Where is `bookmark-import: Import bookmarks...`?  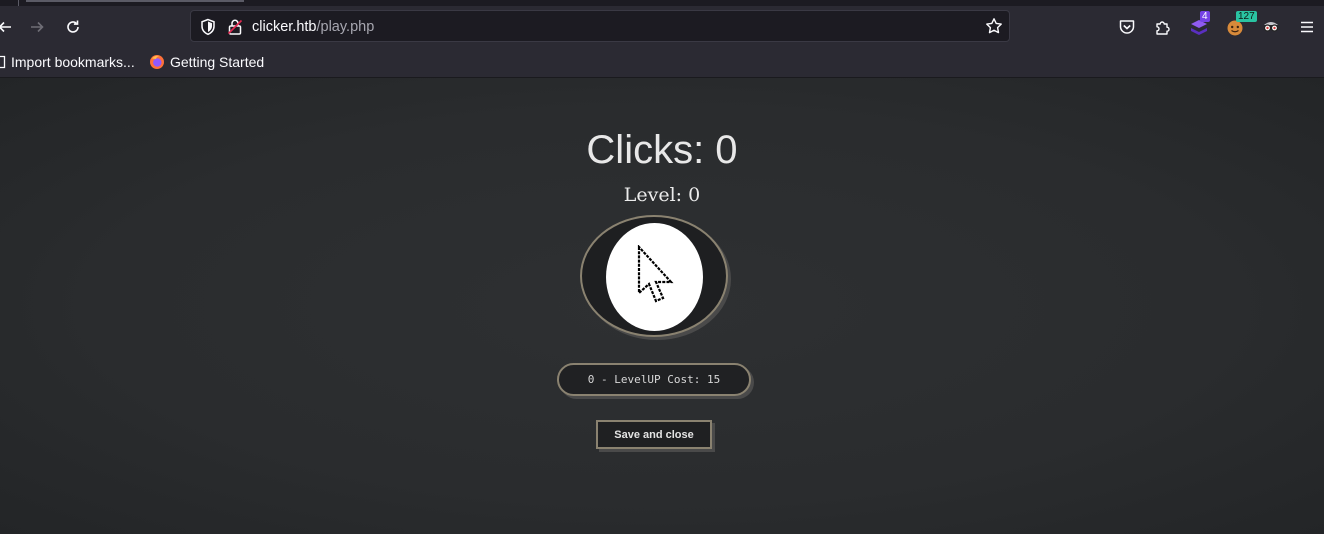 bookmark-import: Import bookmarks... is located at coordinates (67, 62).